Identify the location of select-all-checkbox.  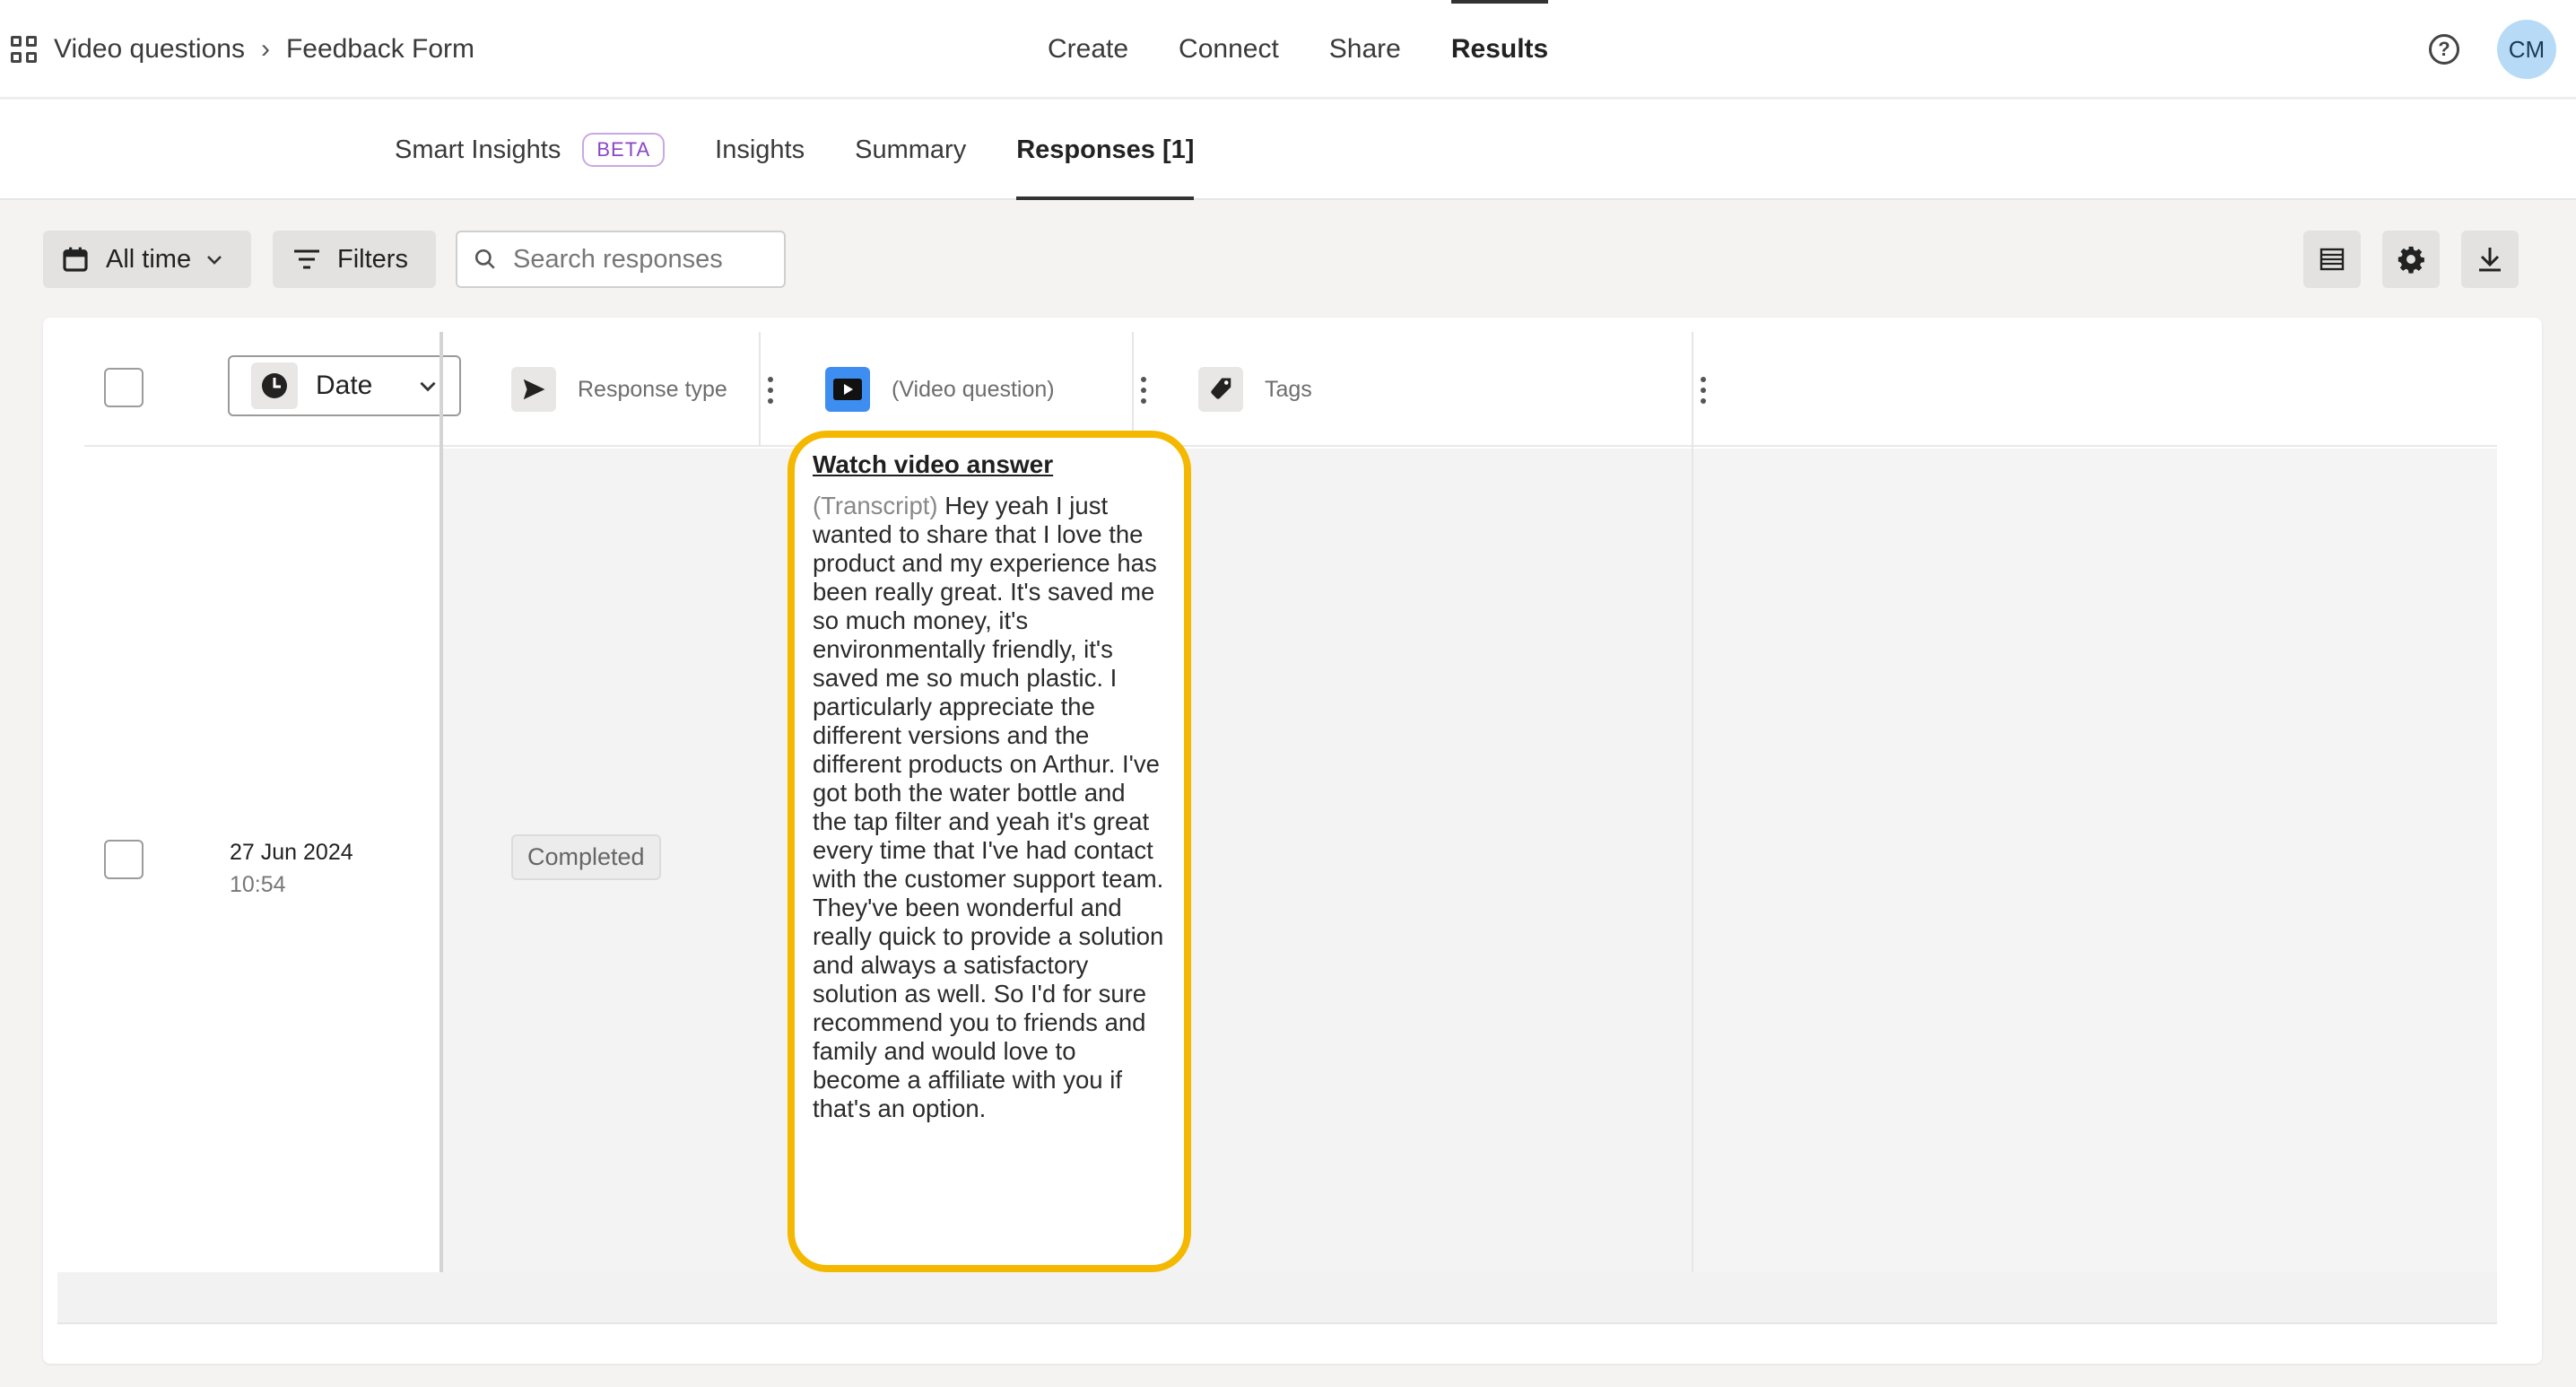
(124, 387).